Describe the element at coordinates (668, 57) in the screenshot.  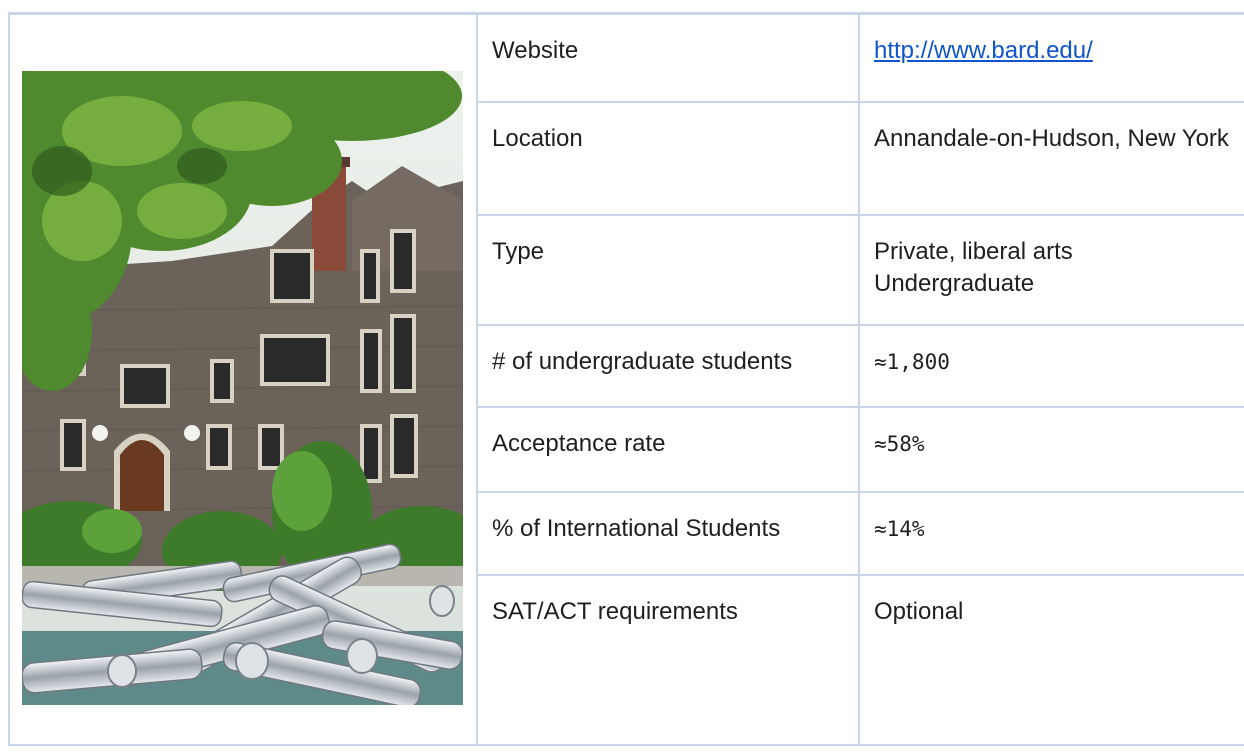
I see `label-cell: Website` at that location.